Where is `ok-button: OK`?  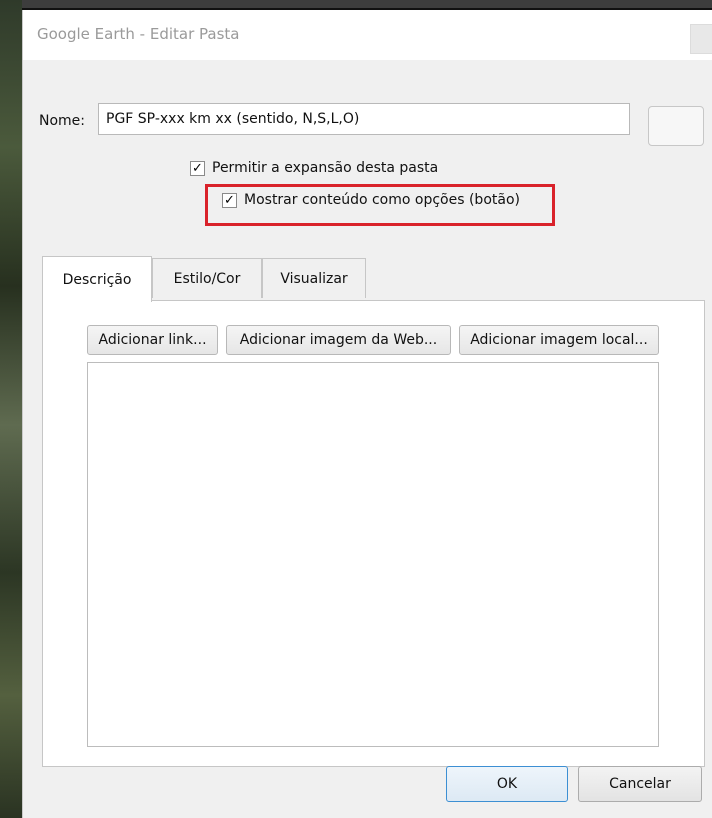
ok-button: OK is located at coordinates (507, 784).